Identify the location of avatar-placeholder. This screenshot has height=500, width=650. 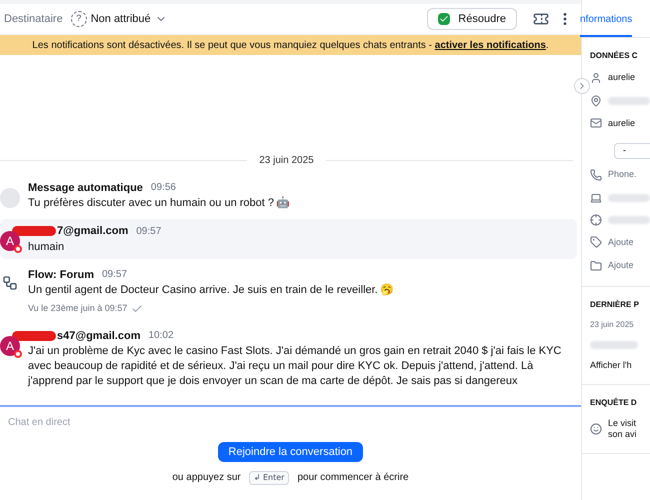
(10, 198).